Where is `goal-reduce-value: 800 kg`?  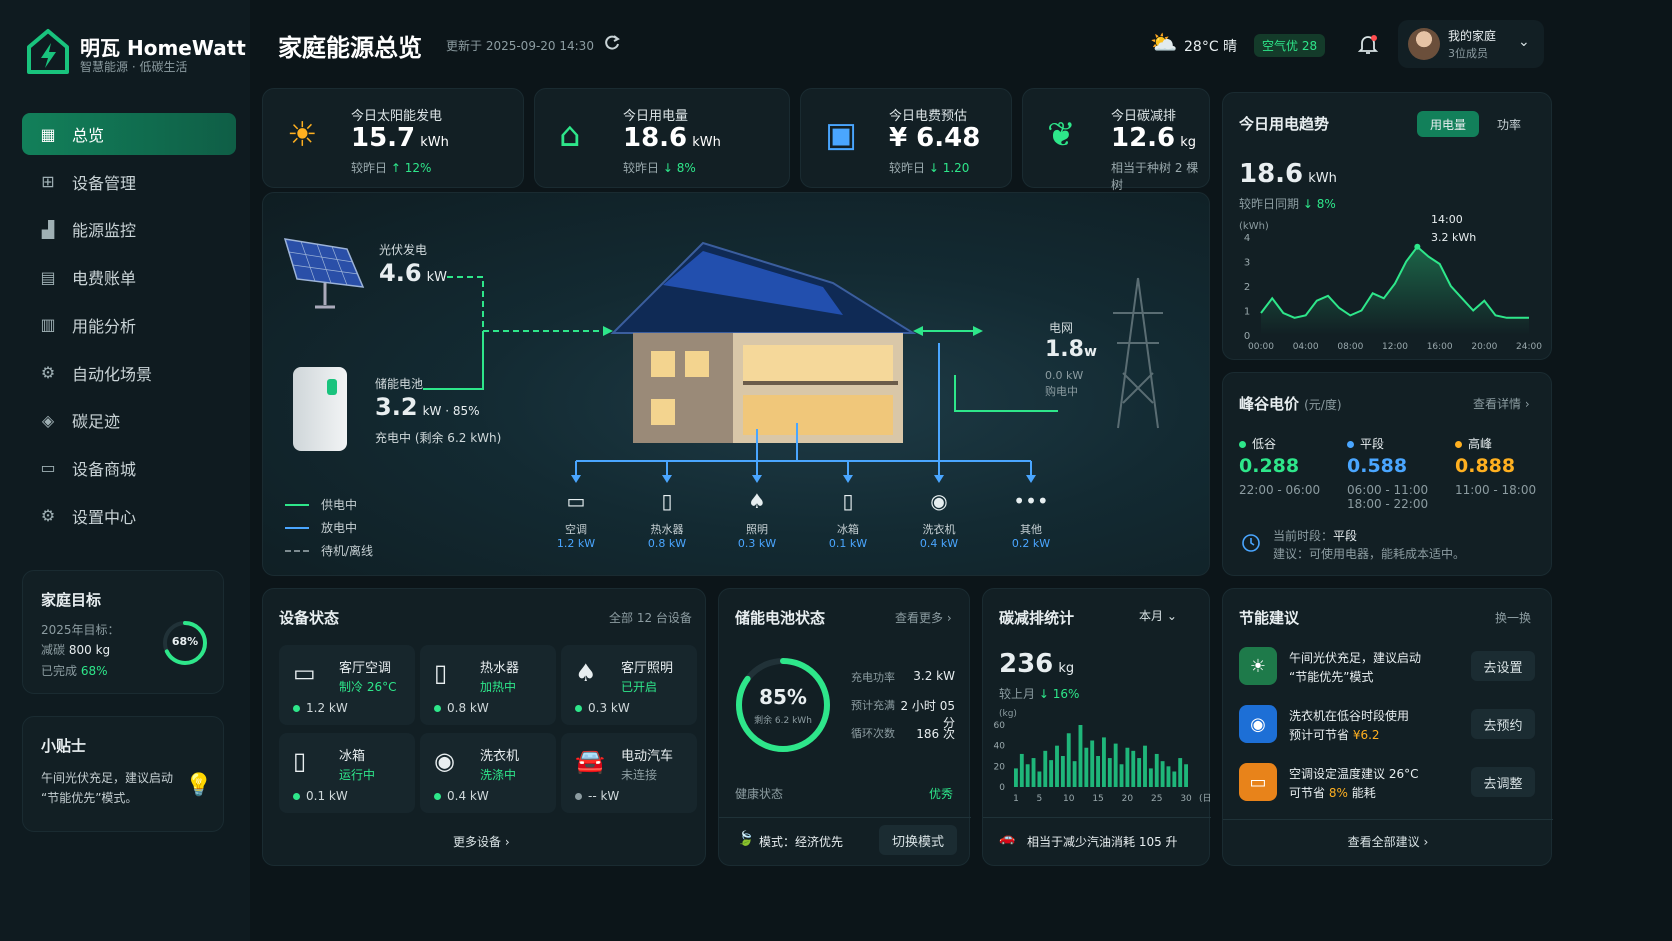
goal-reduce-value: 800 kg is located at coordinates (89, 650).